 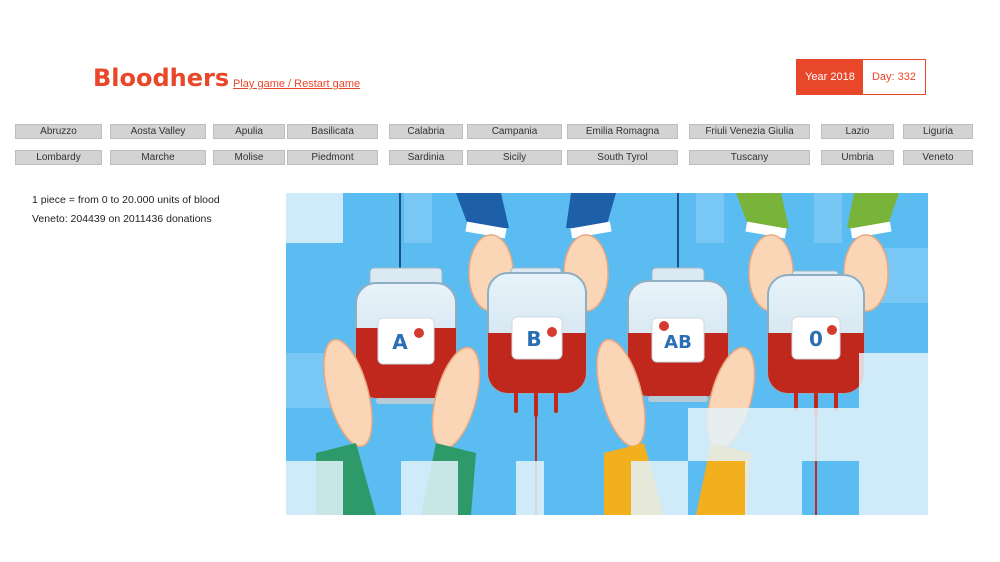 What do you see at coordinates (749, 157) in the screenshot?
I see `region-button-tuscany: Tuscany` at bounding box center [749, 157].